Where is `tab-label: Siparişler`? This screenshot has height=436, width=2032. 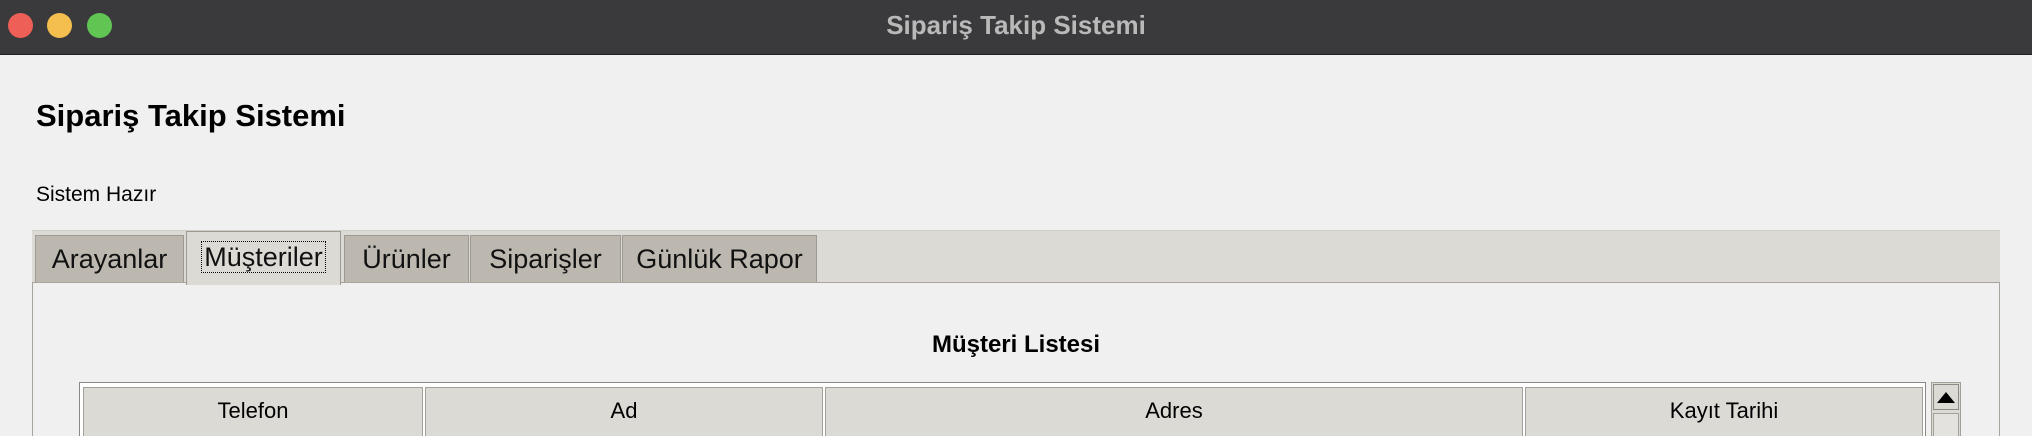
tab-label: Siparişler is located at coordinates (545, 259).